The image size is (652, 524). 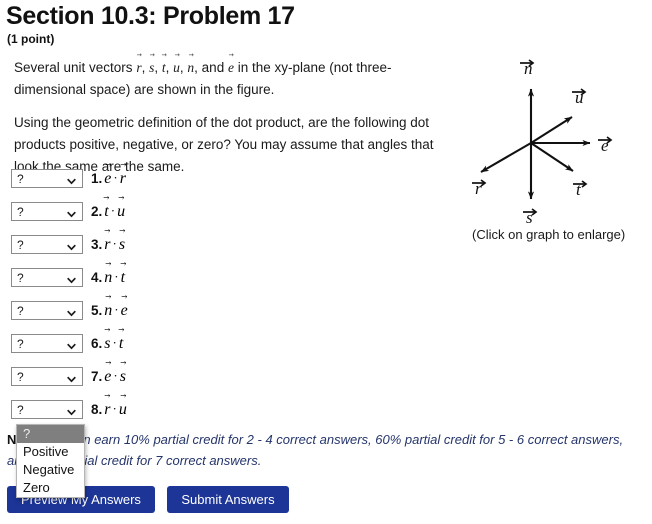 I want to click on vector-label-r: r, so click(x=478, y=188).